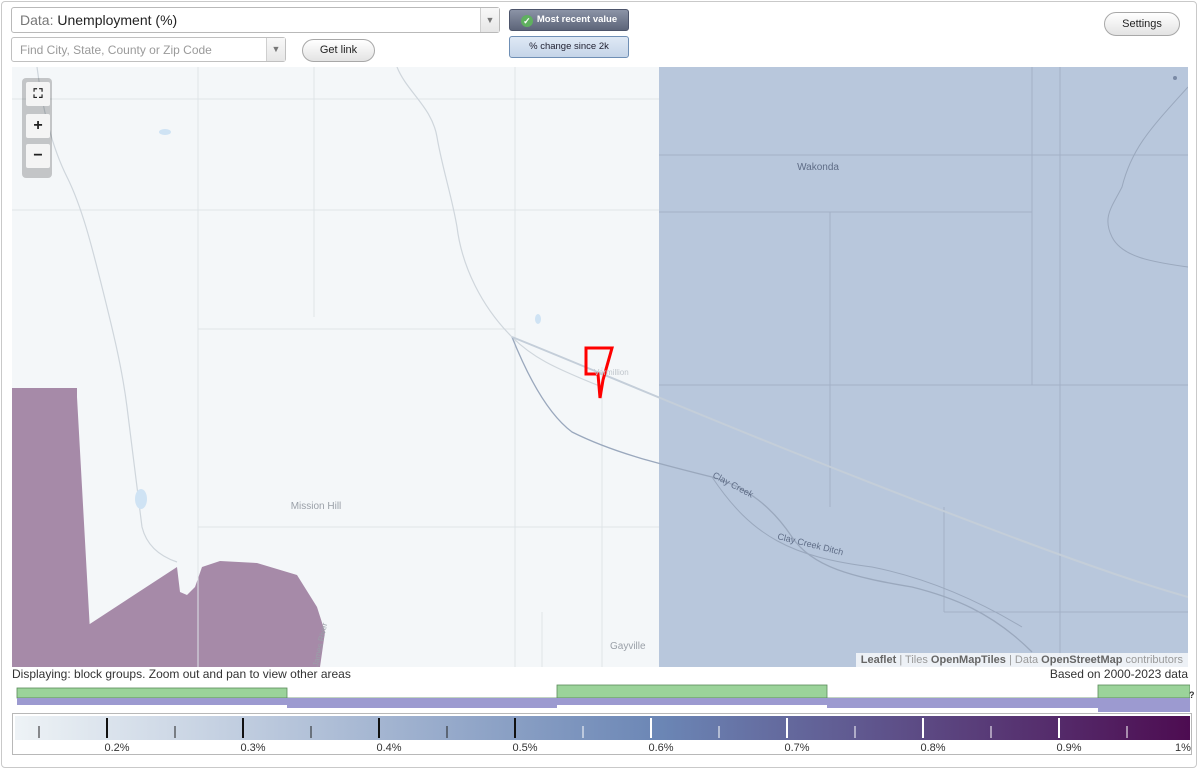 The width and height of the screenshot is (1200, 771). I want to click on checkmark-icon: ✓, so click(526, 21).